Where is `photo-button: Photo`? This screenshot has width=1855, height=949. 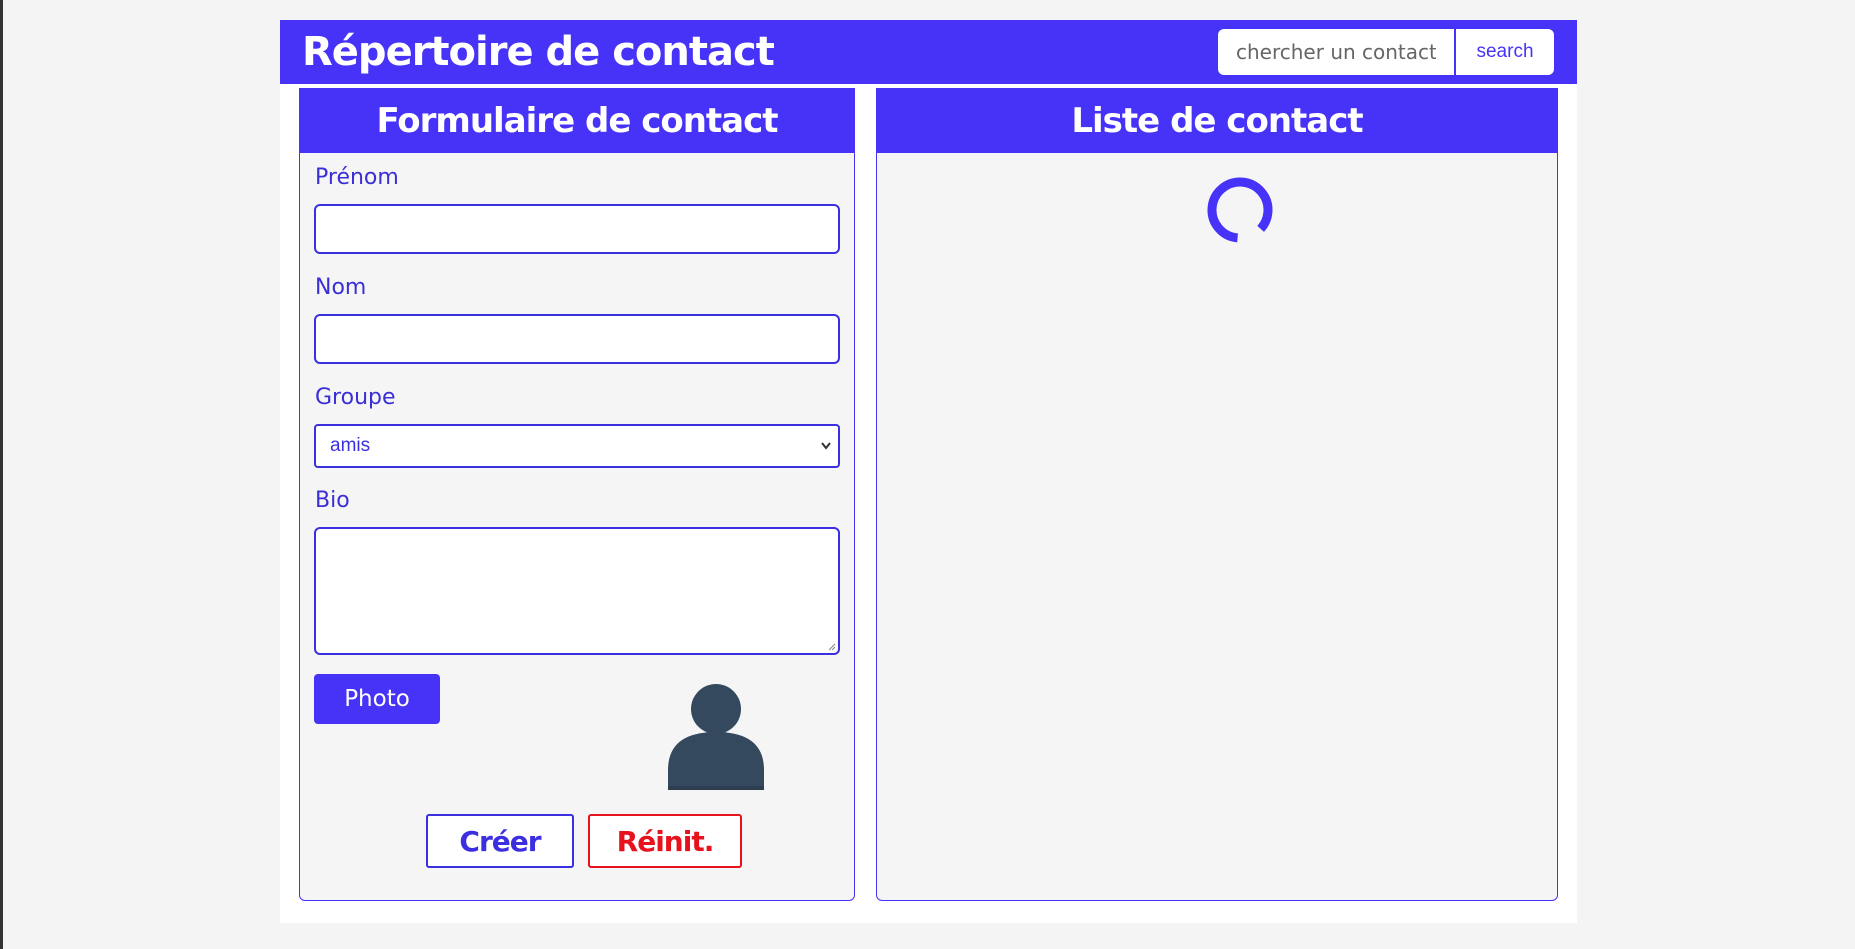
photo-button: Photo is located at coordinates (377, 699).